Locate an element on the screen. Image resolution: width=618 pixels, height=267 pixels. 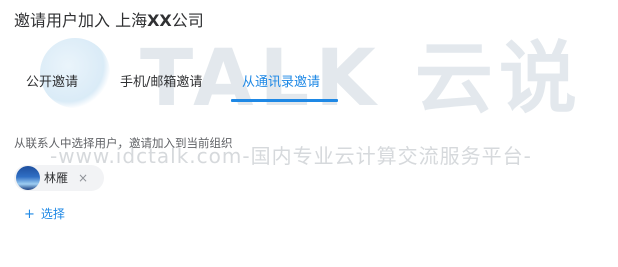
dialog-title-suffix: 公司 is located at coordinates (187, 20).